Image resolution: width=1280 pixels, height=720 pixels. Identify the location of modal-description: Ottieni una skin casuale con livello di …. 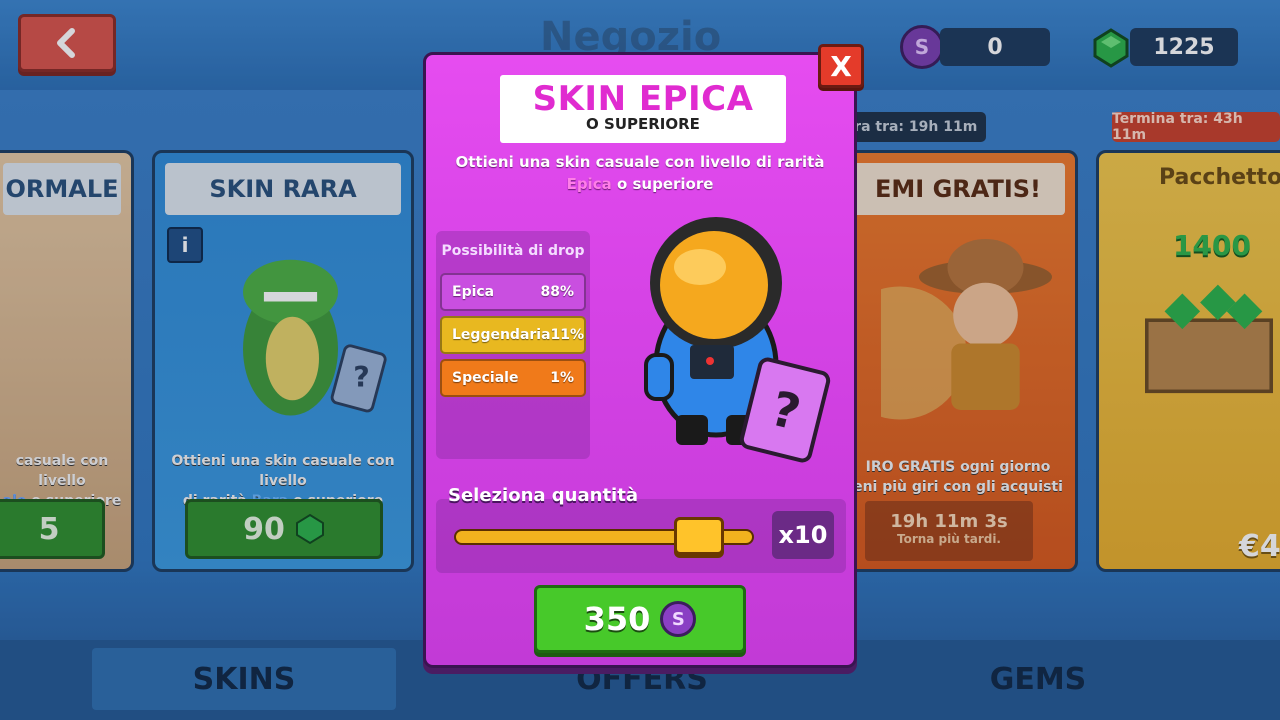
(640, 173).